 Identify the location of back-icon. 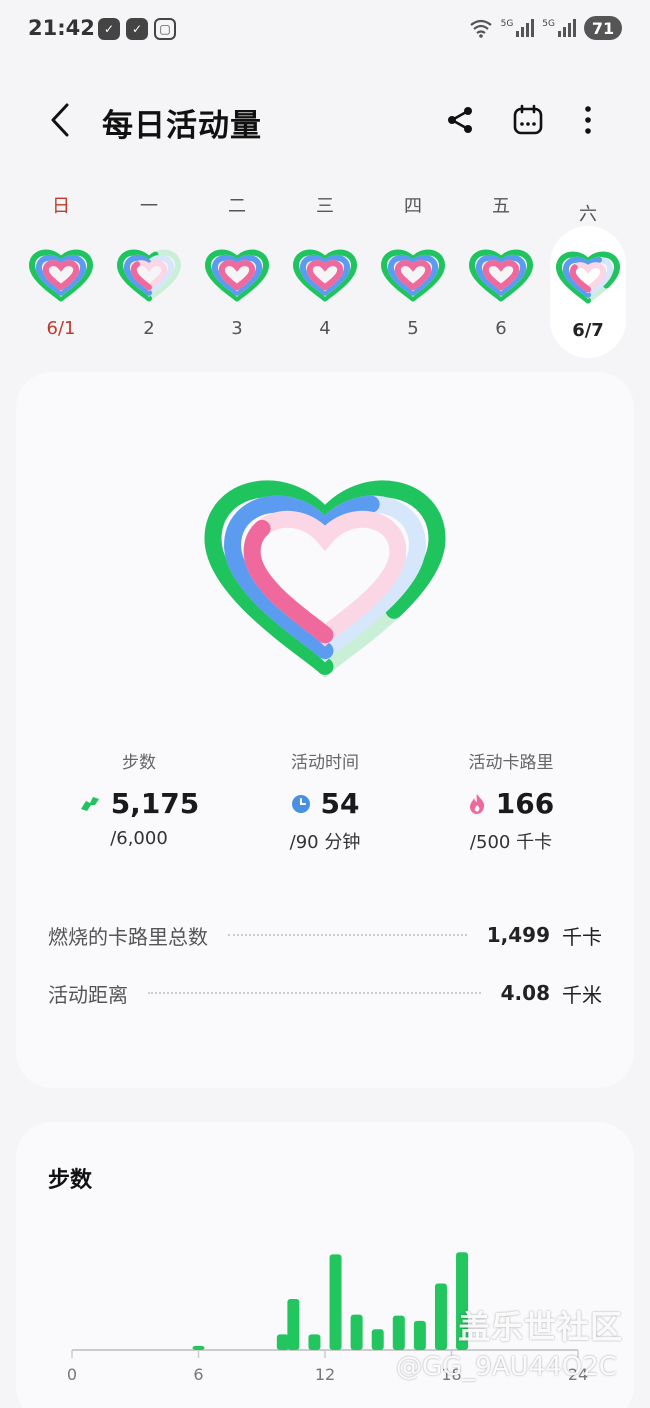
(60, 120).